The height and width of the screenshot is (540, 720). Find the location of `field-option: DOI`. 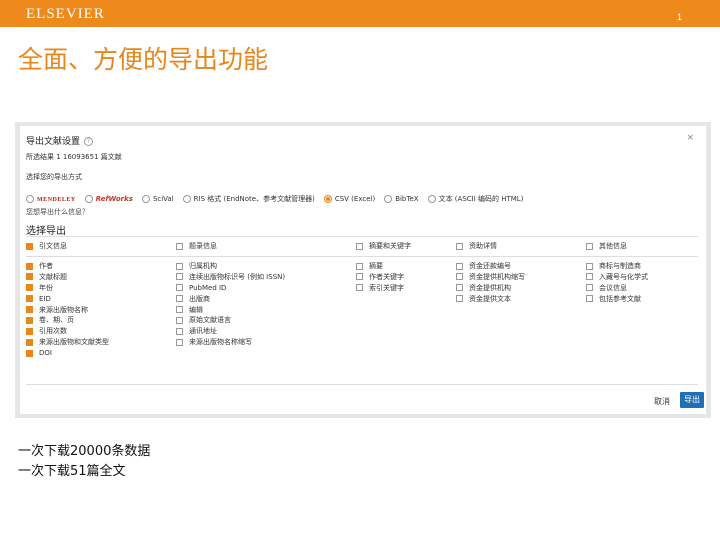

field-option: DOI is located at coordinates (67, 353).